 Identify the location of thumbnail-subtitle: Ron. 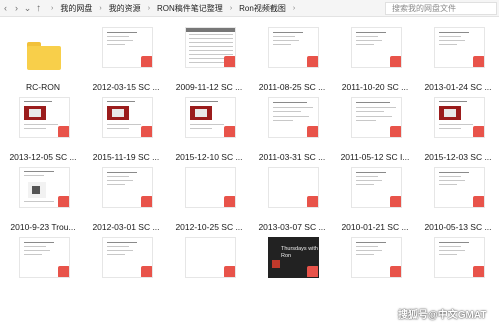
(286, 256).